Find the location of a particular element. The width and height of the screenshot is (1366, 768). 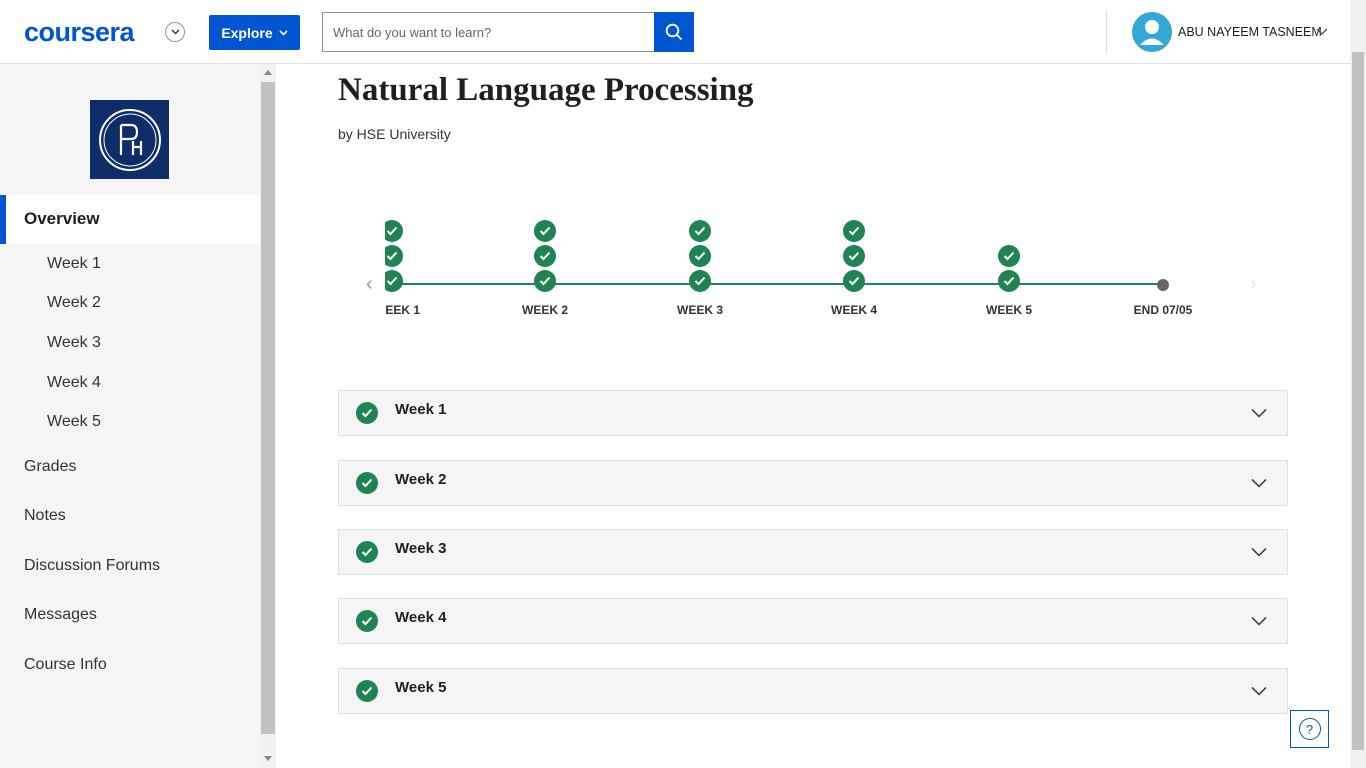

timeline-label: END 07/05 is located at coordinates (1163, 310).